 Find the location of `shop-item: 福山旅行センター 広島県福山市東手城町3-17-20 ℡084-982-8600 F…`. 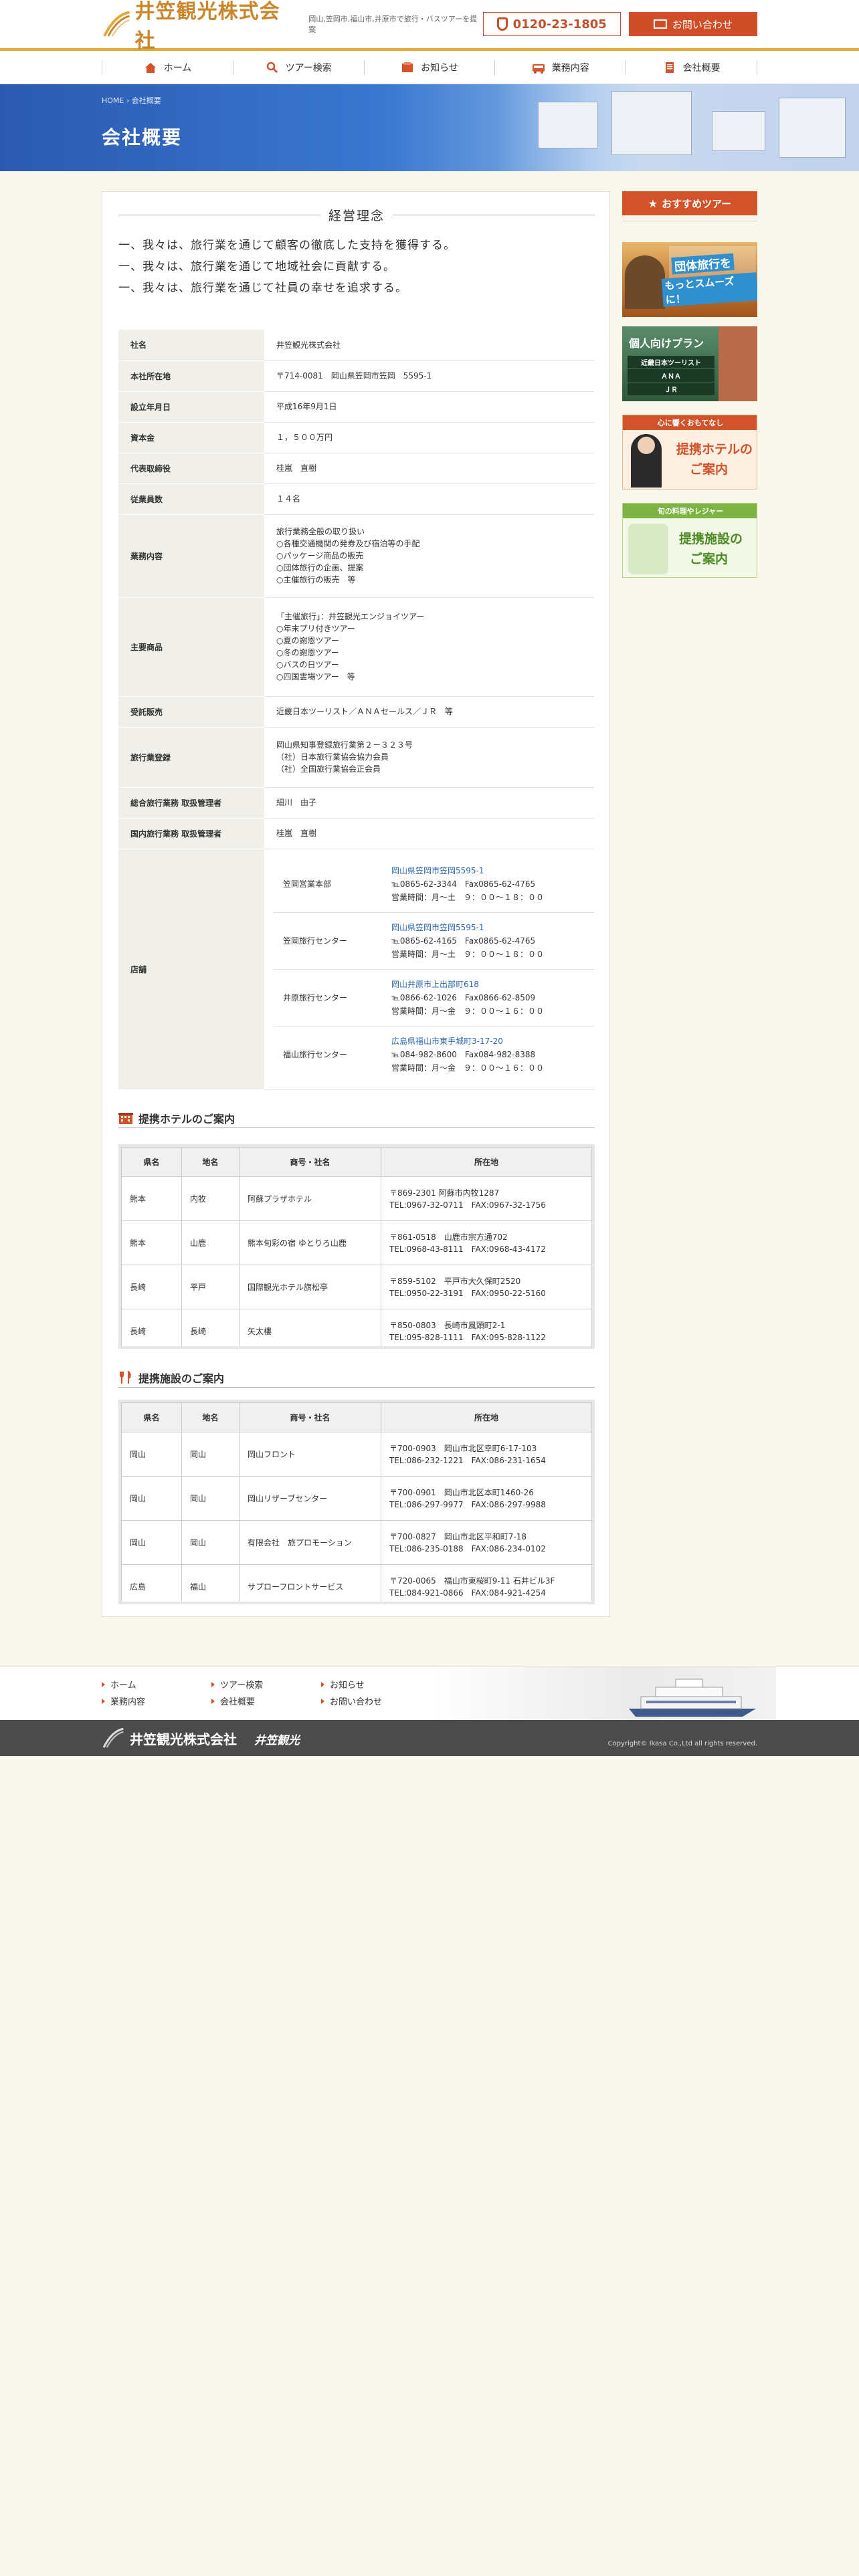

shop-item: 福山旅行センター 広島県福山市東手城町3-17-20 ℡084-982-8600 F… is located at coordinates (434, 1054).